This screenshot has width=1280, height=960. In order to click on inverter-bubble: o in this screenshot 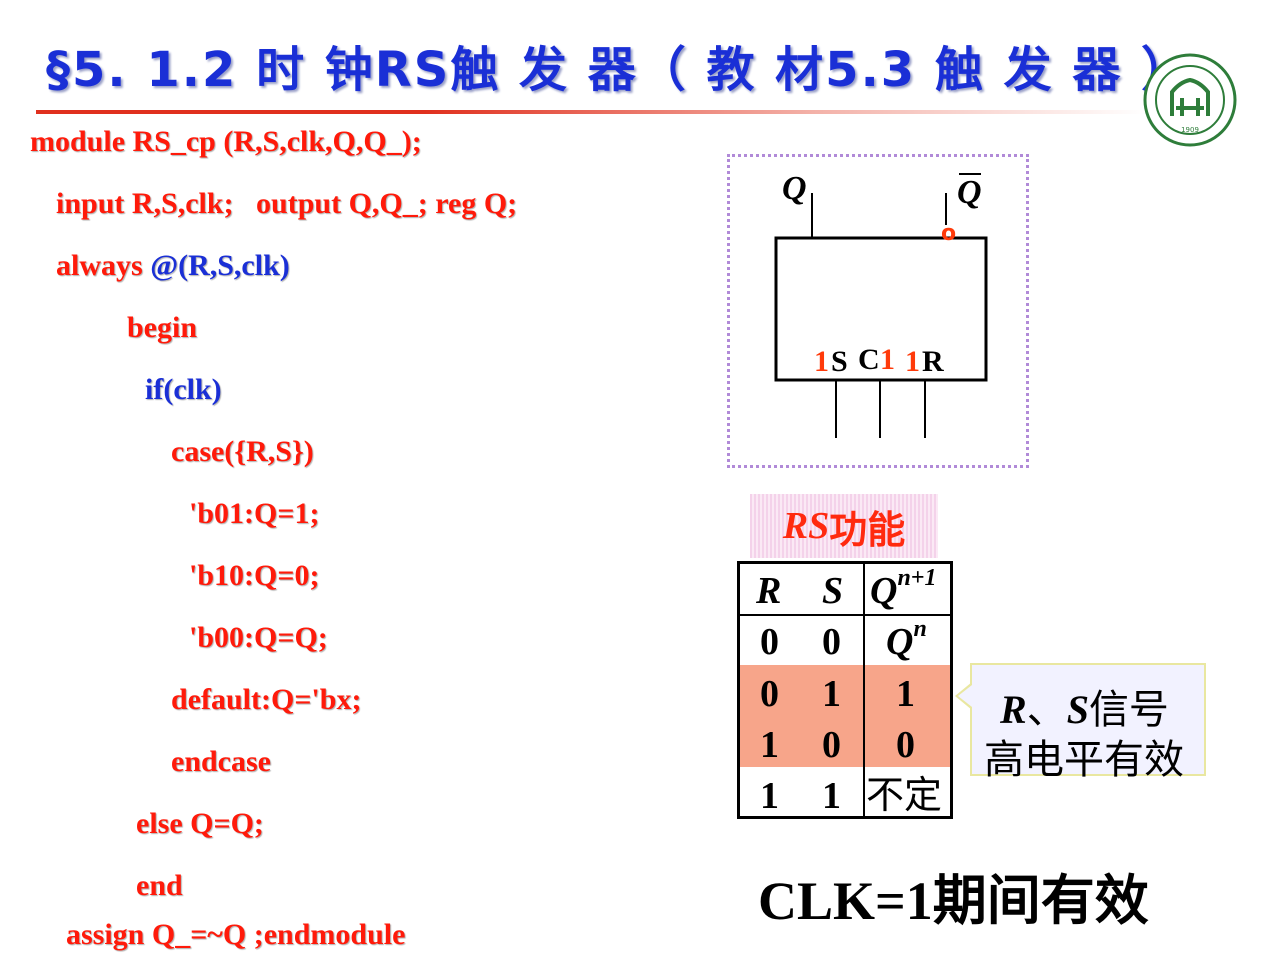, I will do `click(948, 233)`.